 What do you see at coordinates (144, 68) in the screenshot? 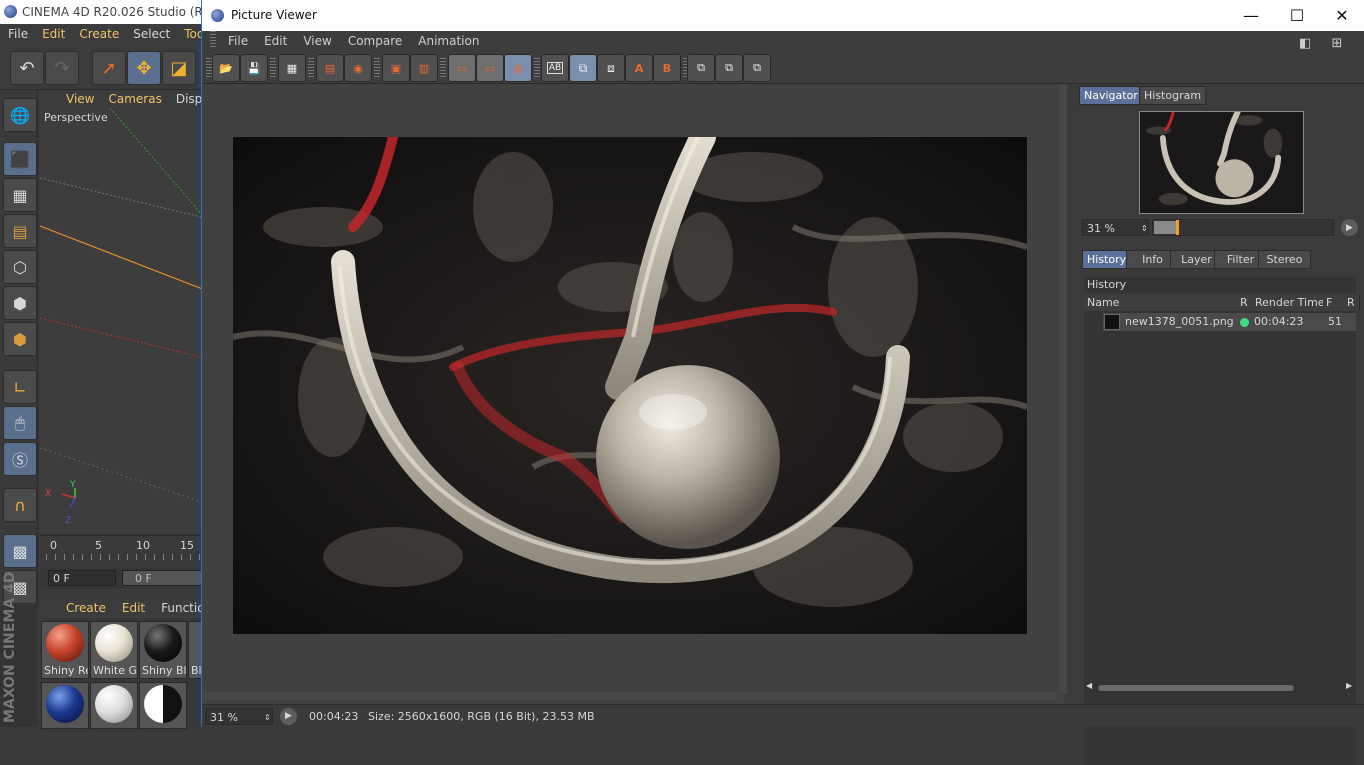
I see `move-tool-button: ✥` at bounding box center [144, 68].